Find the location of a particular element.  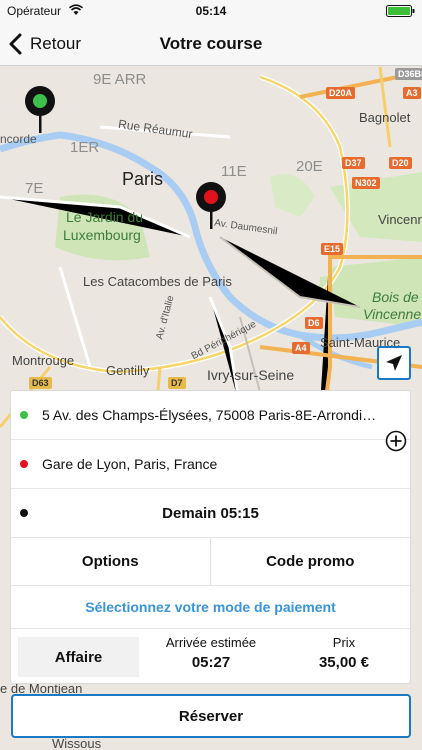

map-label-11e: 11E is located at coordinates (234, 171).